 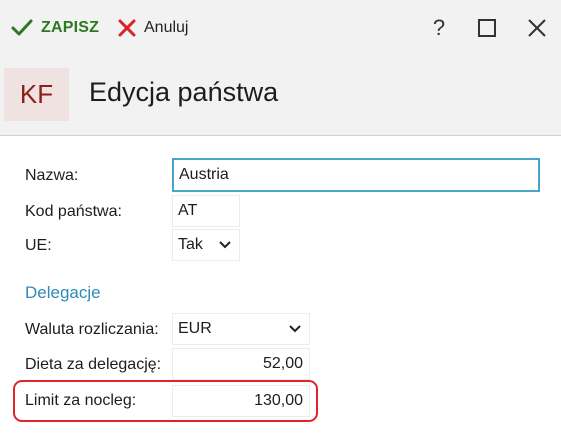 I want to click on diet-input: 52,00, so click(x=241, y=364).